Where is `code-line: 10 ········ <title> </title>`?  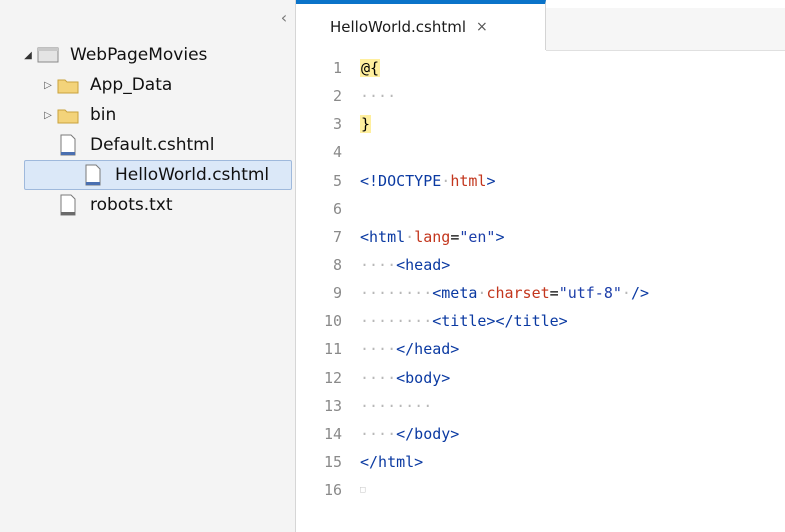
code-line: 10 ········ <title> </title> is located at coordinates (540, 321).